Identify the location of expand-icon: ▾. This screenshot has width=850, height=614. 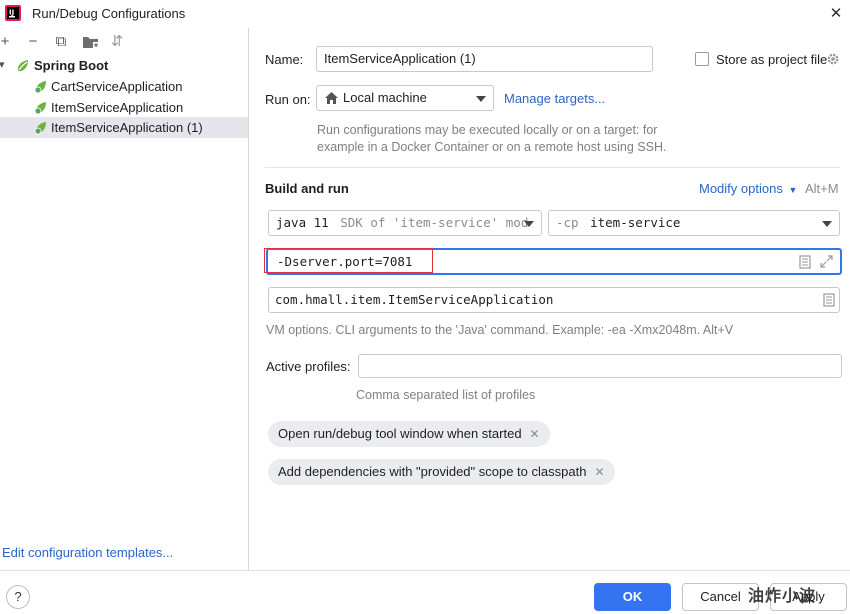
(2, 65).